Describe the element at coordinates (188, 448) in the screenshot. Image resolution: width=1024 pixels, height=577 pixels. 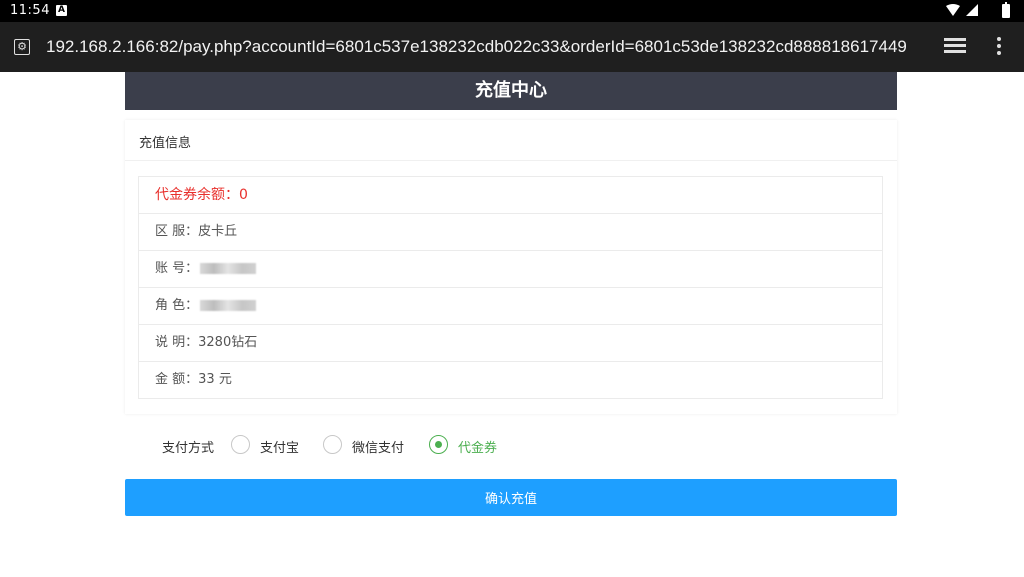
I see `payment-method-label: 支付方式` at that location.